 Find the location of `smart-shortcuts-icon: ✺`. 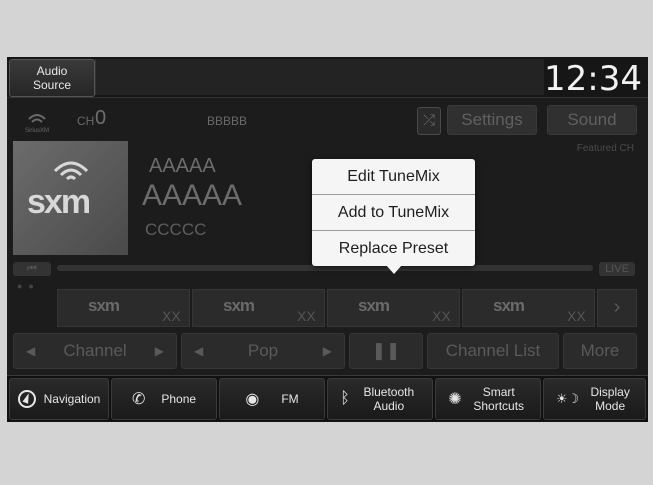

smart-shortcuts-icon: ✺ is located at coordinates (455, 399).